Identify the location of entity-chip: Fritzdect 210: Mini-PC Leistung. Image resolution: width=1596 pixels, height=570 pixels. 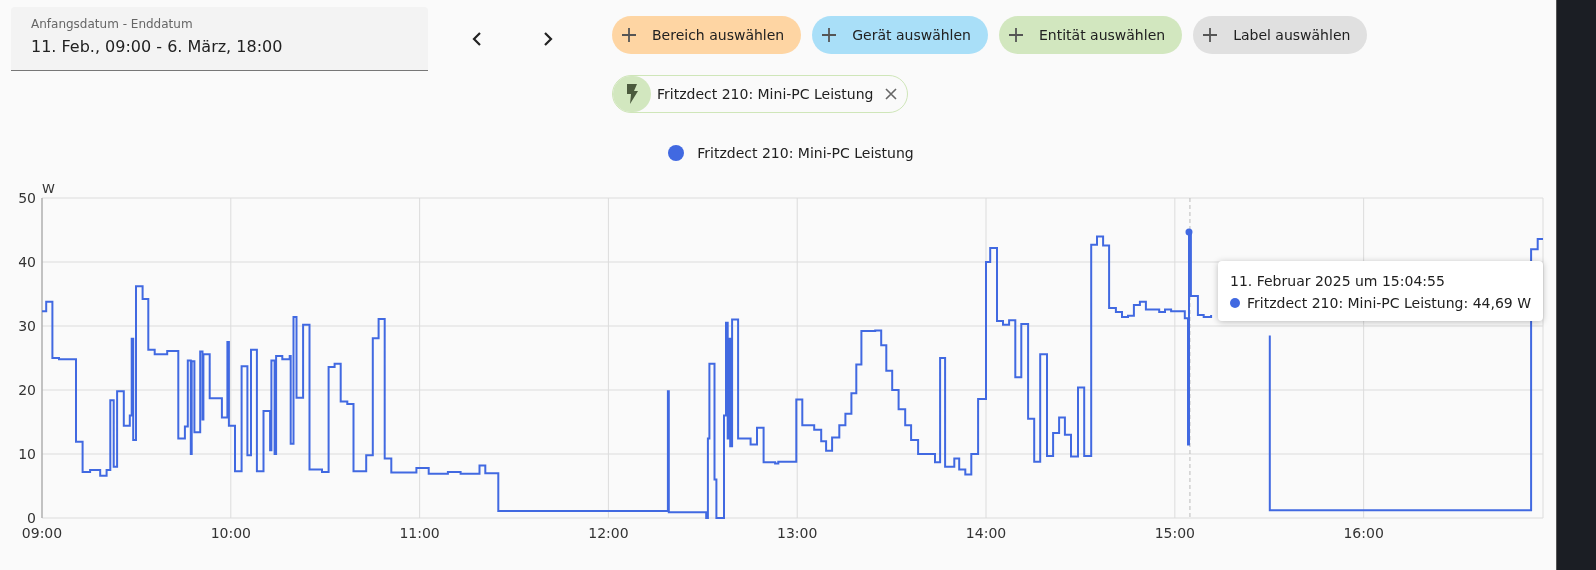
(760, 94).